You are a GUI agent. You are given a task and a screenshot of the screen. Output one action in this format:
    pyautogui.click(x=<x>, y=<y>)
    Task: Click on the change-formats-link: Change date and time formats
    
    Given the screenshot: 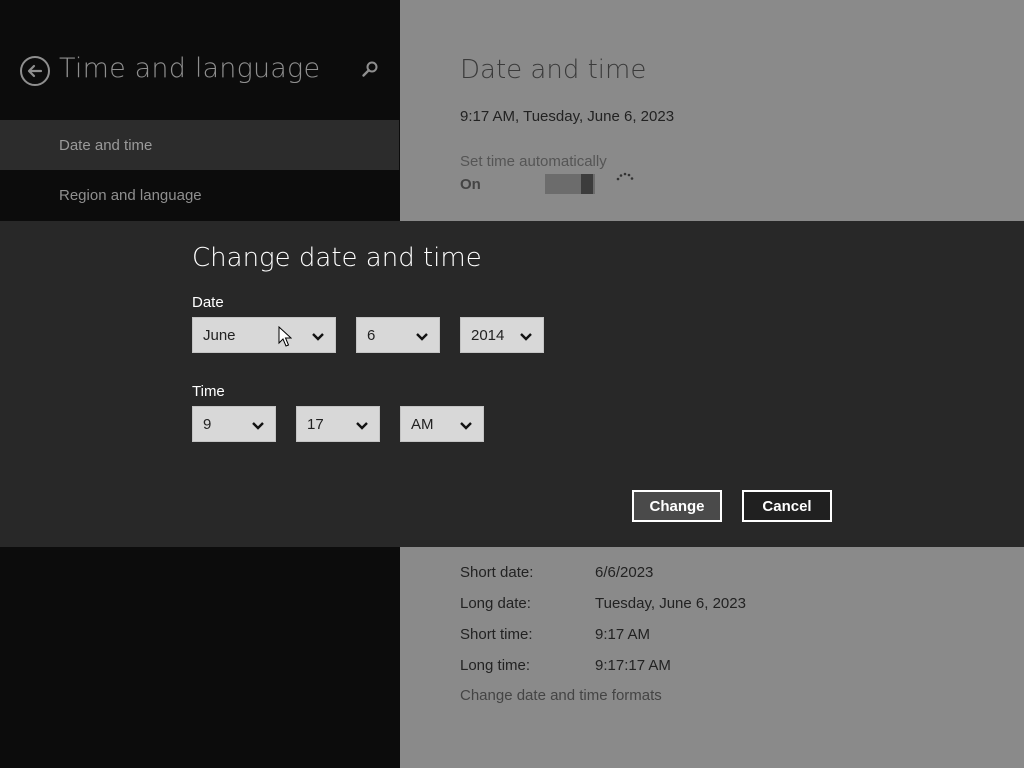 What is the action you would take?
    pyautogui.click(x=561, y=695)
    